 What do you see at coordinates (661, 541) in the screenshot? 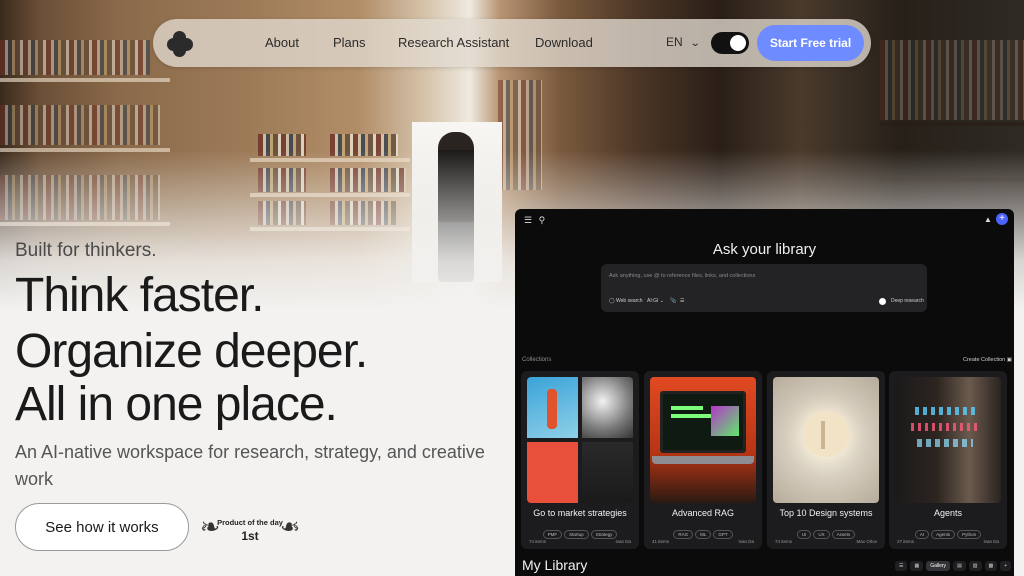
I see `collection-item-count: 41 items` at bounding box center [661, 541].